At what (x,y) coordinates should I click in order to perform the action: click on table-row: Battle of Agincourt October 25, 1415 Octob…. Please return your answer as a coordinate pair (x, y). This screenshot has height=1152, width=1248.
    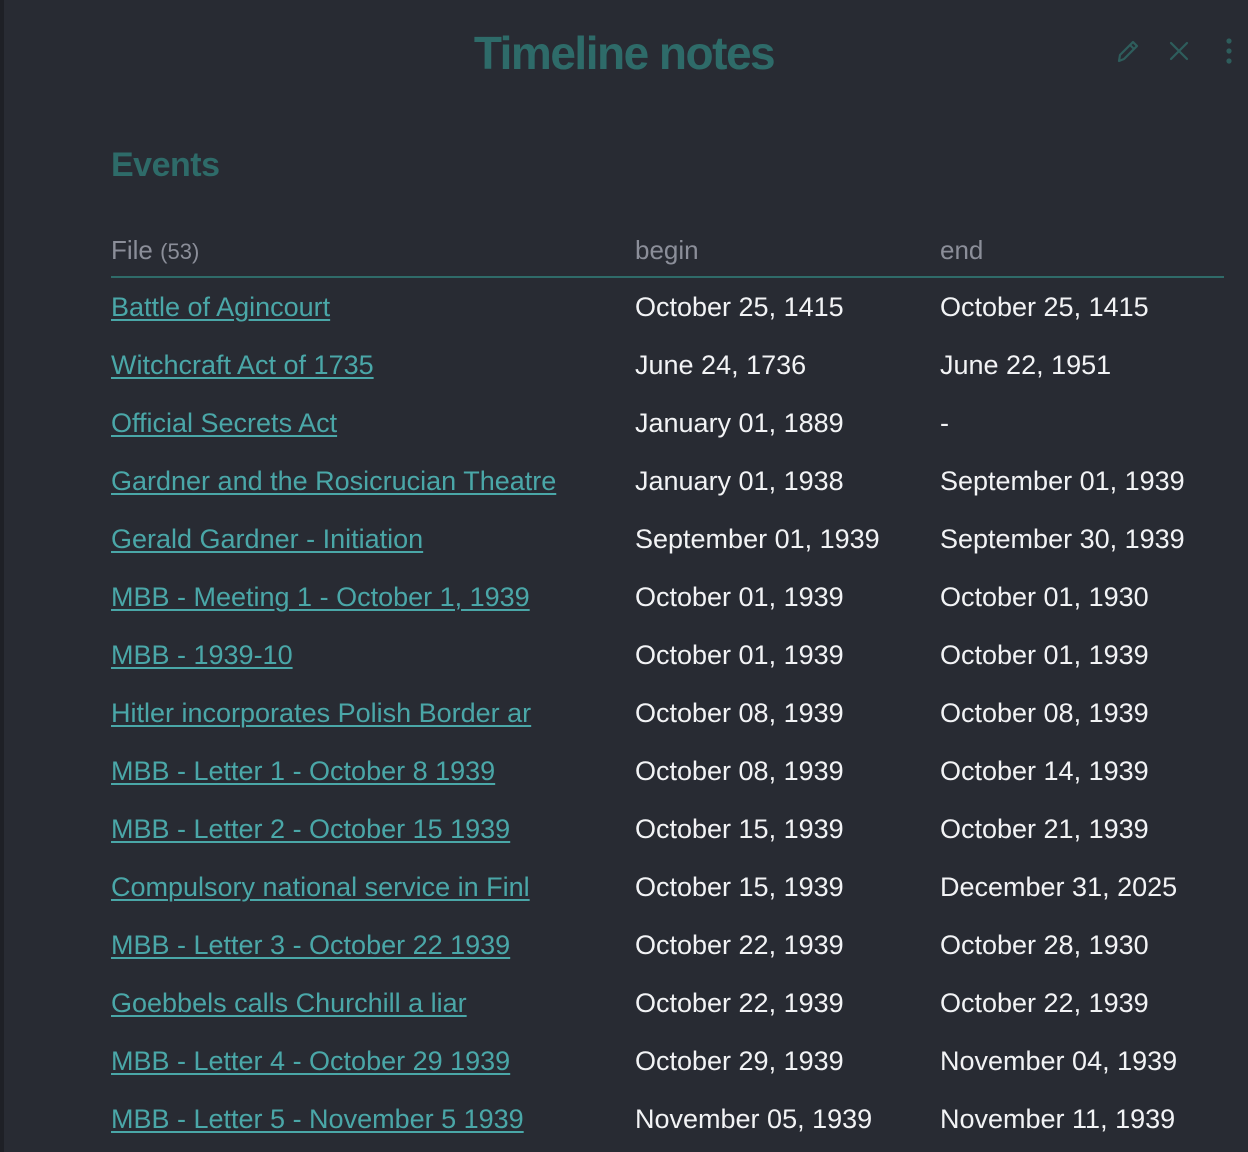
    Looking at the image, I should click on (667, 306).